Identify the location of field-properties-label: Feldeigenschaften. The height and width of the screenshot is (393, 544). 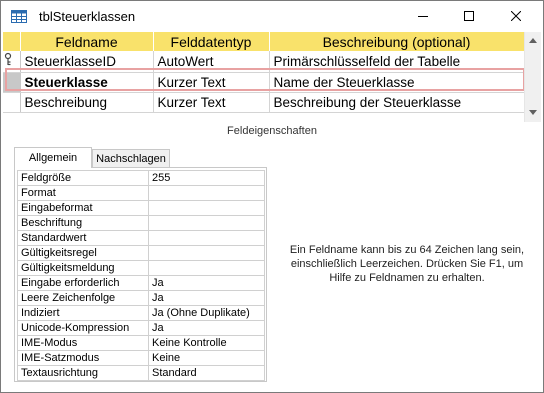
(272, 131).